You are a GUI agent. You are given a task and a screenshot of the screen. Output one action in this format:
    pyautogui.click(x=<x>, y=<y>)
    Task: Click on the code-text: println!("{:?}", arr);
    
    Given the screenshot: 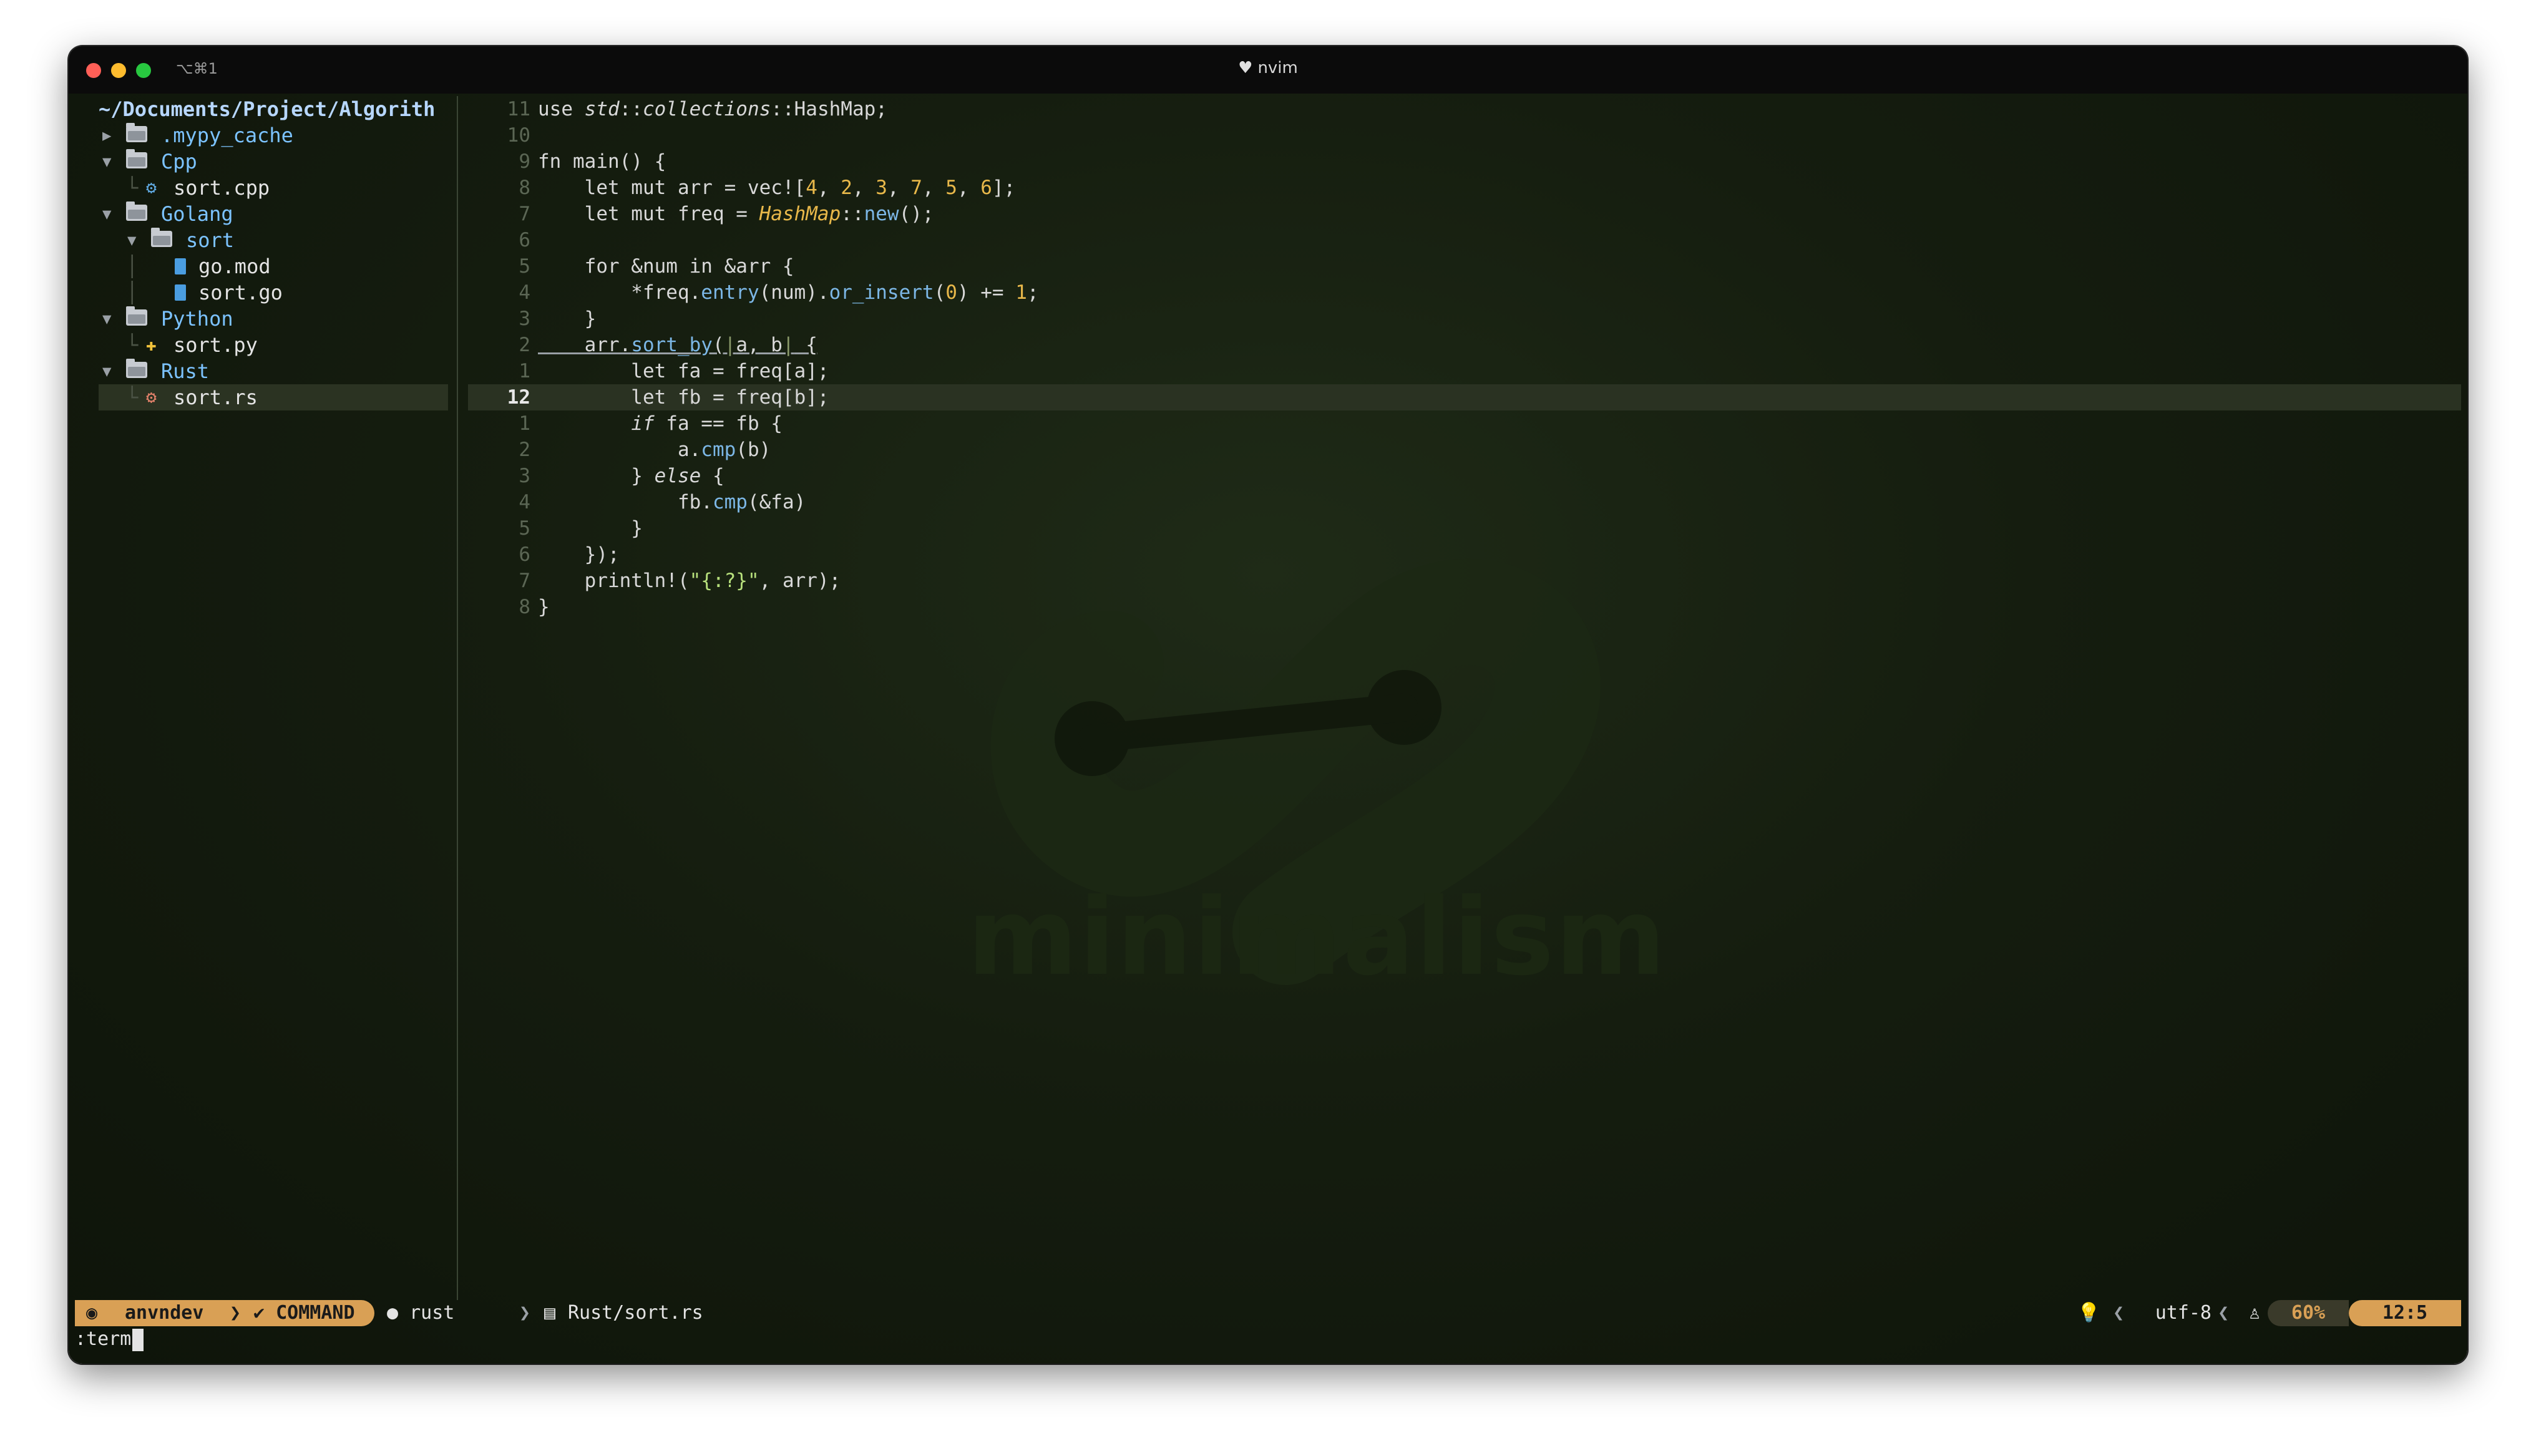 What is the action you would take?
    pyautogui.click(x=689, y=581)
    